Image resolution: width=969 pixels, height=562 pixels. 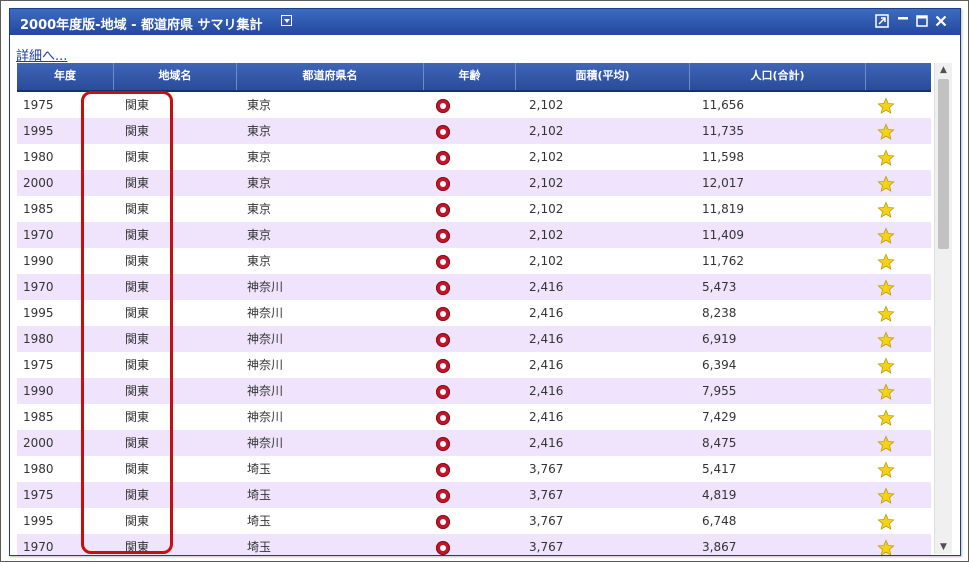 I want to click on cell-population: 11,656, so click(x=723, y=105).